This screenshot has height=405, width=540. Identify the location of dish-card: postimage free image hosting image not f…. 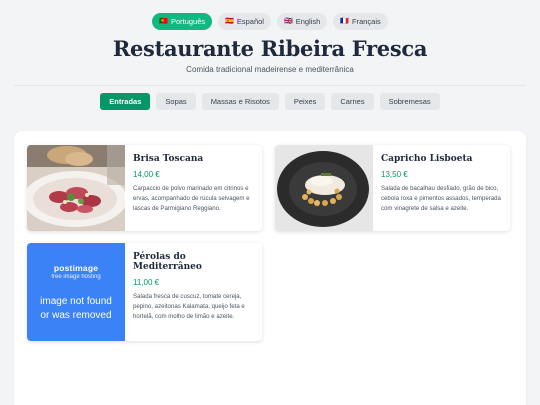
(144, 292).